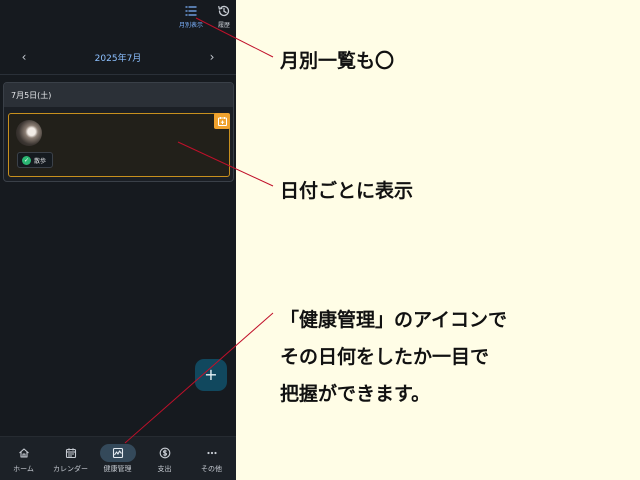 This screenshot has height=480, width=640. What do you see at coordinates (222, 18) in the screenshot?
I see `history-button: 履歴` at bounding box center [222, 18].